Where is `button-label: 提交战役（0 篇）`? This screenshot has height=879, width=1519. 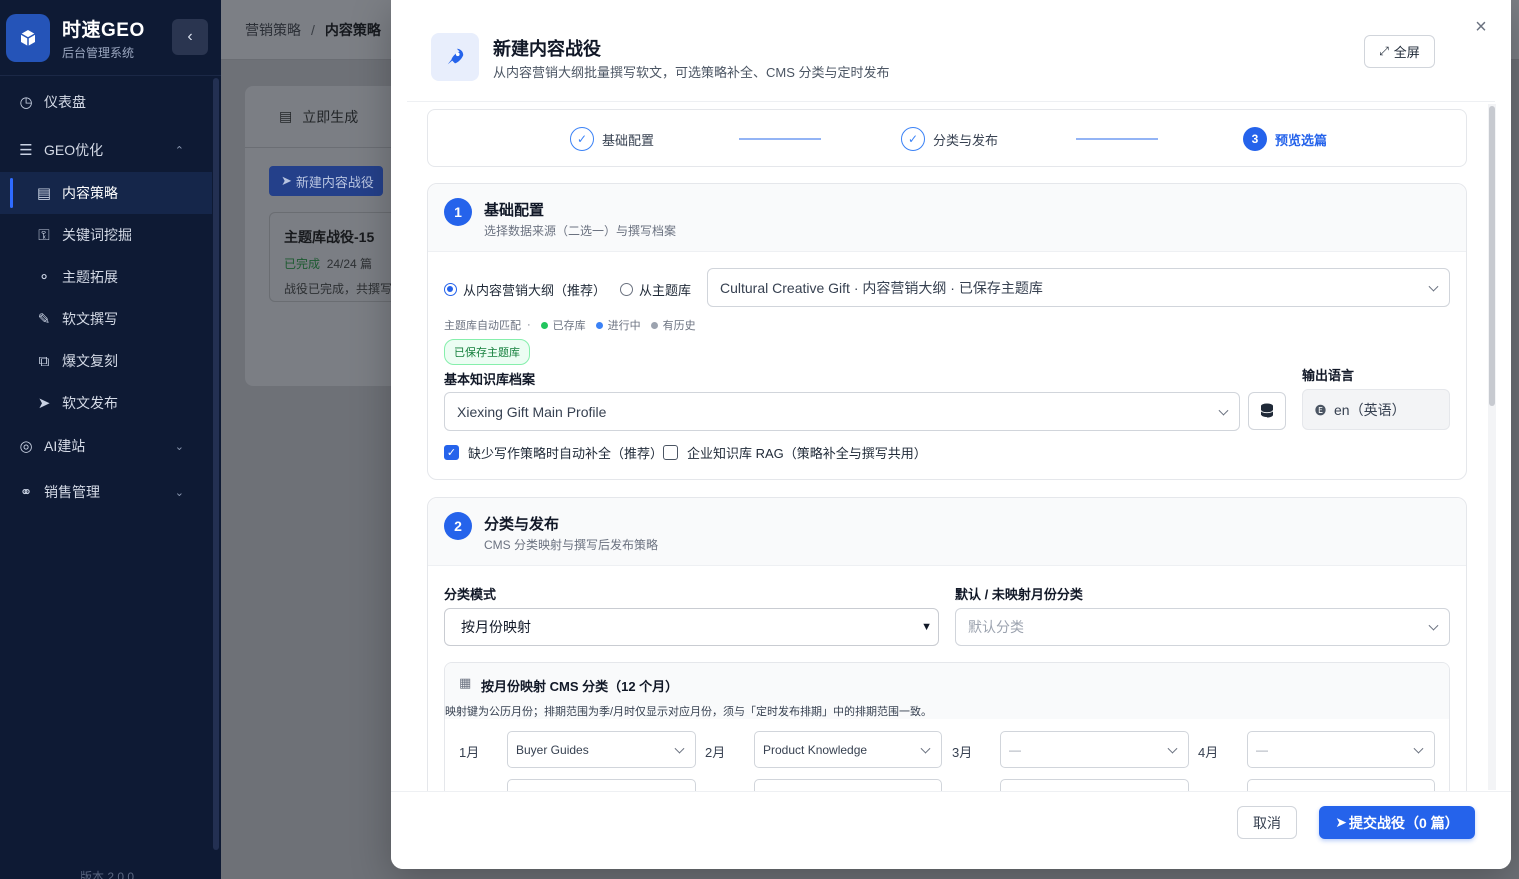 button-label: 提交战役（0 篇） is located at coordinates (1404, 822).